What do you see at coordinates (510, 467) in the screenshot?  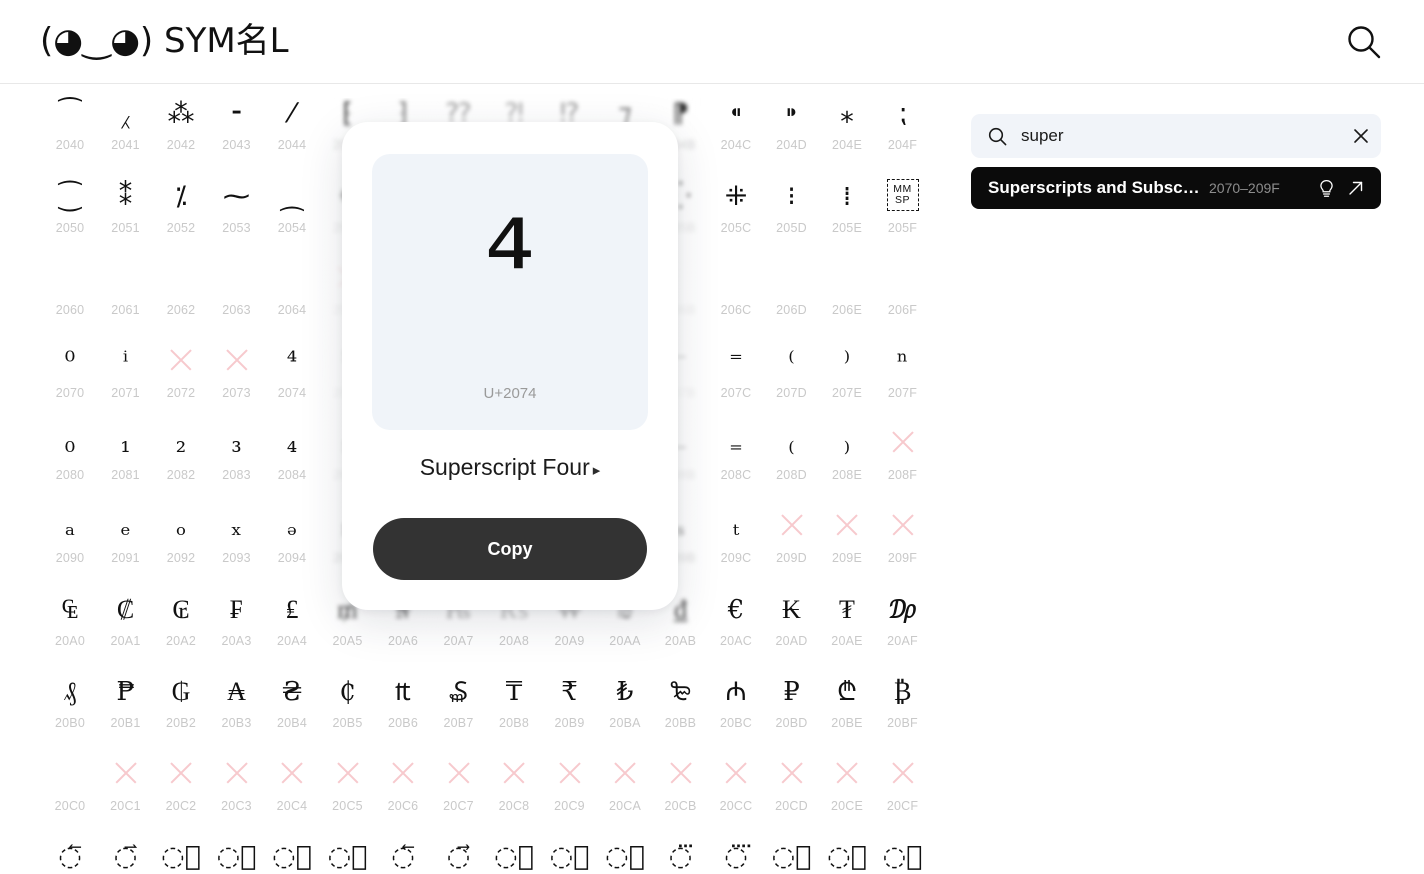 I see `character-name-link: Superscript Four ▸` at bounding box center [510, 467].